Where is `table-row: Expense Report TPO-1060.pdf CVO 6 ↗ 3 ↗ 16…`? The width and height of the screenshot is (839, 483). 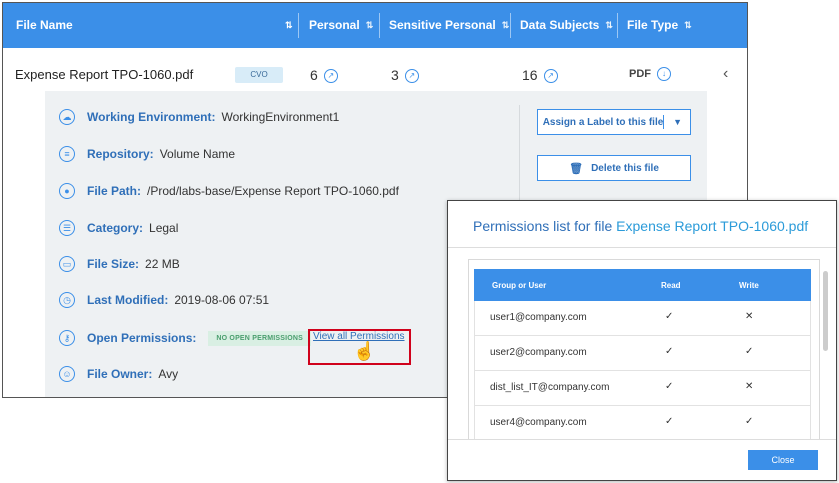 table-row: Expense Report TPO-1060.pdf CVO 6 ↗ 3 ↗ 16… is located at coordinates (375, 74).